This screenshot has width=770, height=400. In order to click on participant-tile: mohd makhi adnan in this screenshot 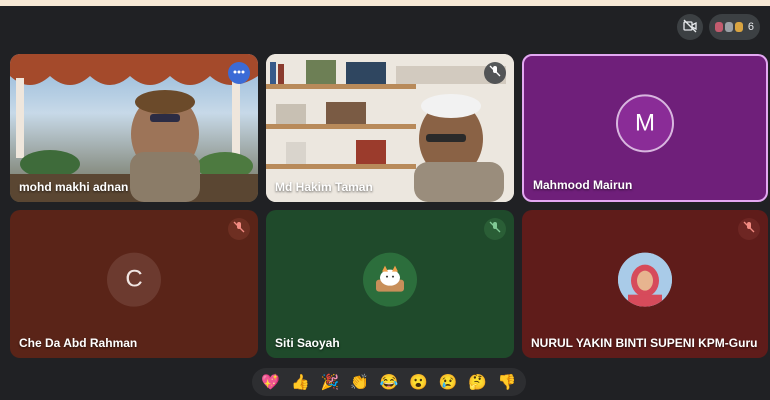, I will do `click(134, 128)`.